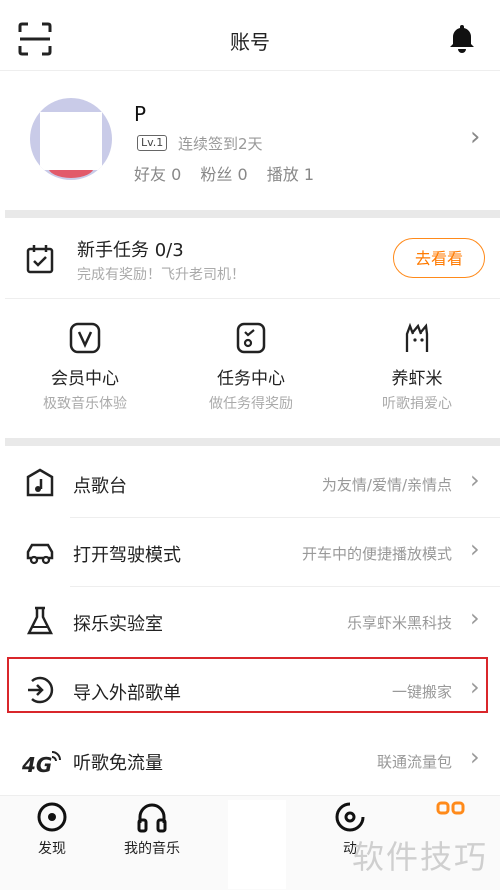 Image resolution: width=500 pixels, height=890 pixels. Describe the element at coordinates (350, 817) in the screenshot. I see `dynamic-icon` at that location.